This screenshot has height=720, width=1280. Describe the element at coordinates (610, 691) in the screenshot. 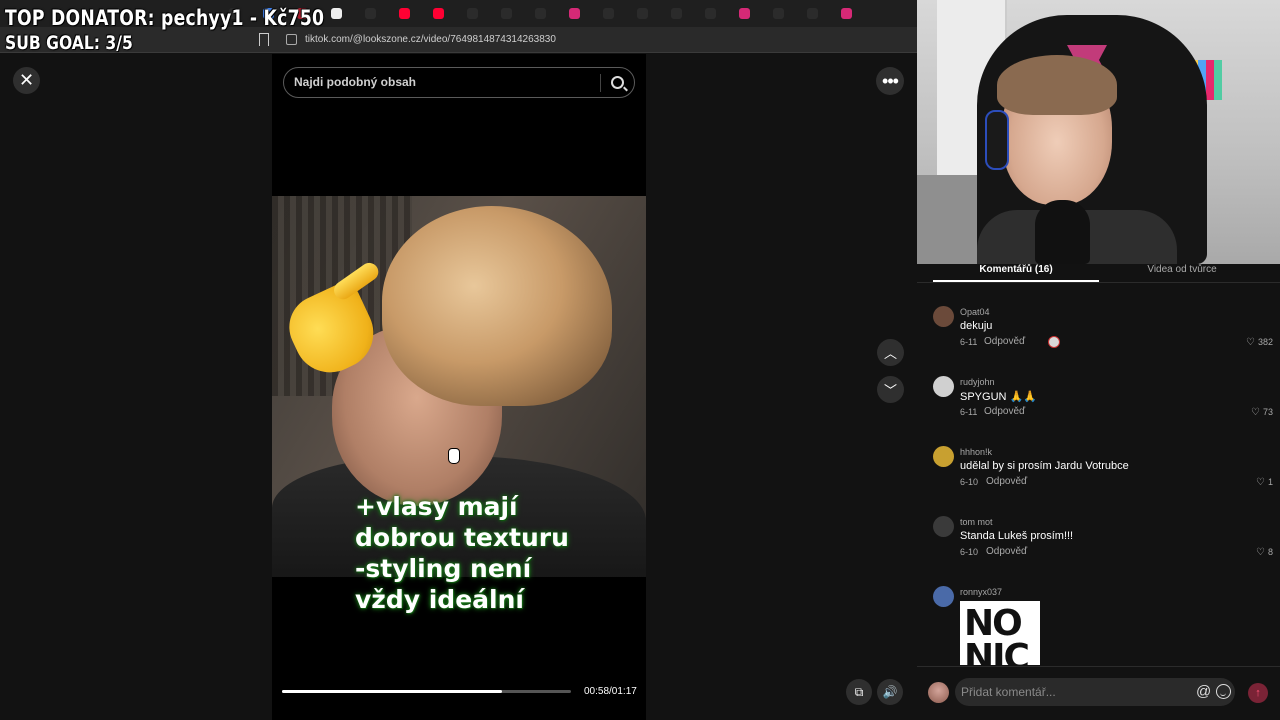

I see `time-label: 00:58/01:17` at that location.